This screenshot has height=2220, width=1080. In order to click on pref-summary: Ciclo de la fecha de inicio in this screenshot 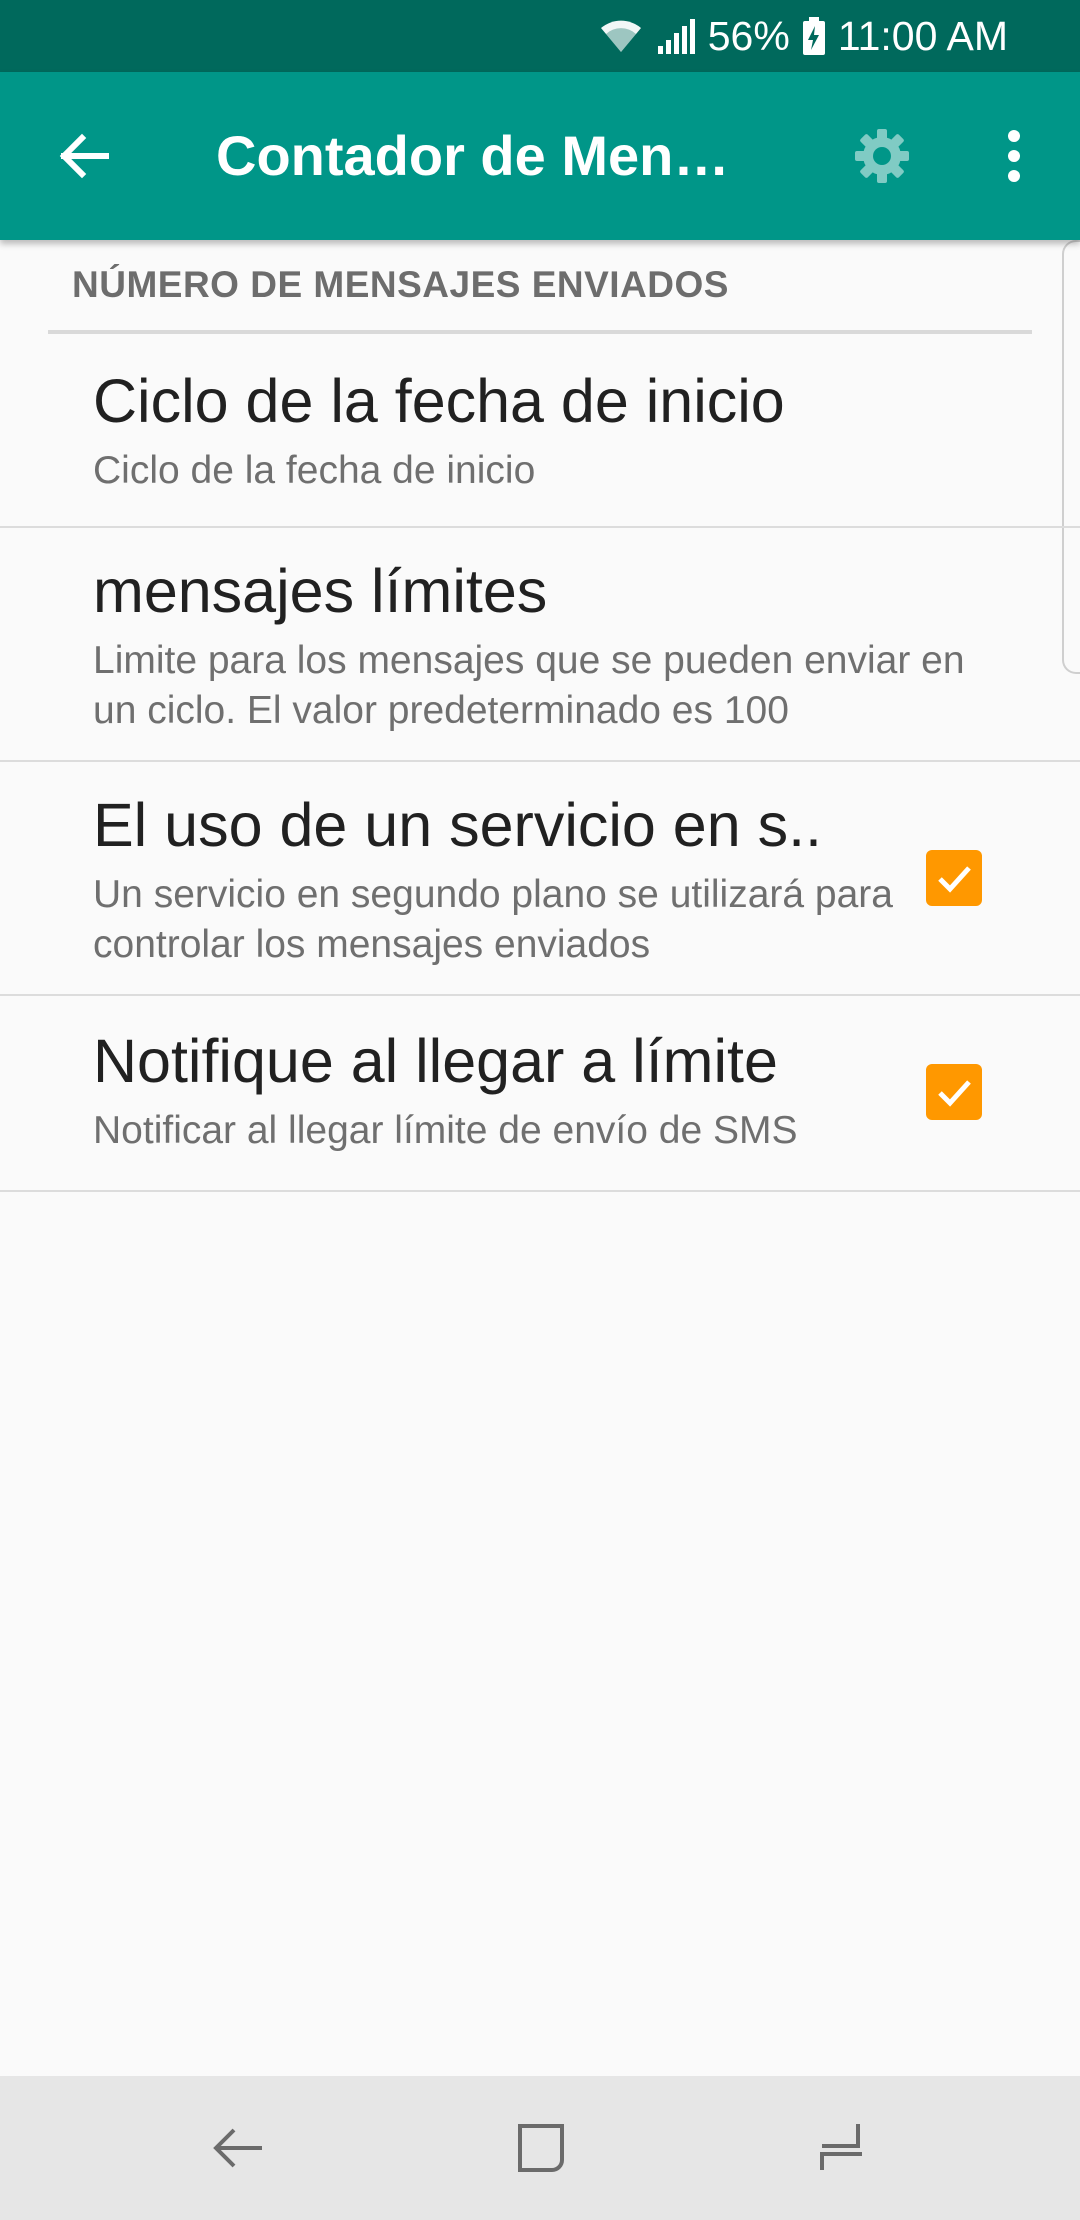, I will do `click(314, 470)`.